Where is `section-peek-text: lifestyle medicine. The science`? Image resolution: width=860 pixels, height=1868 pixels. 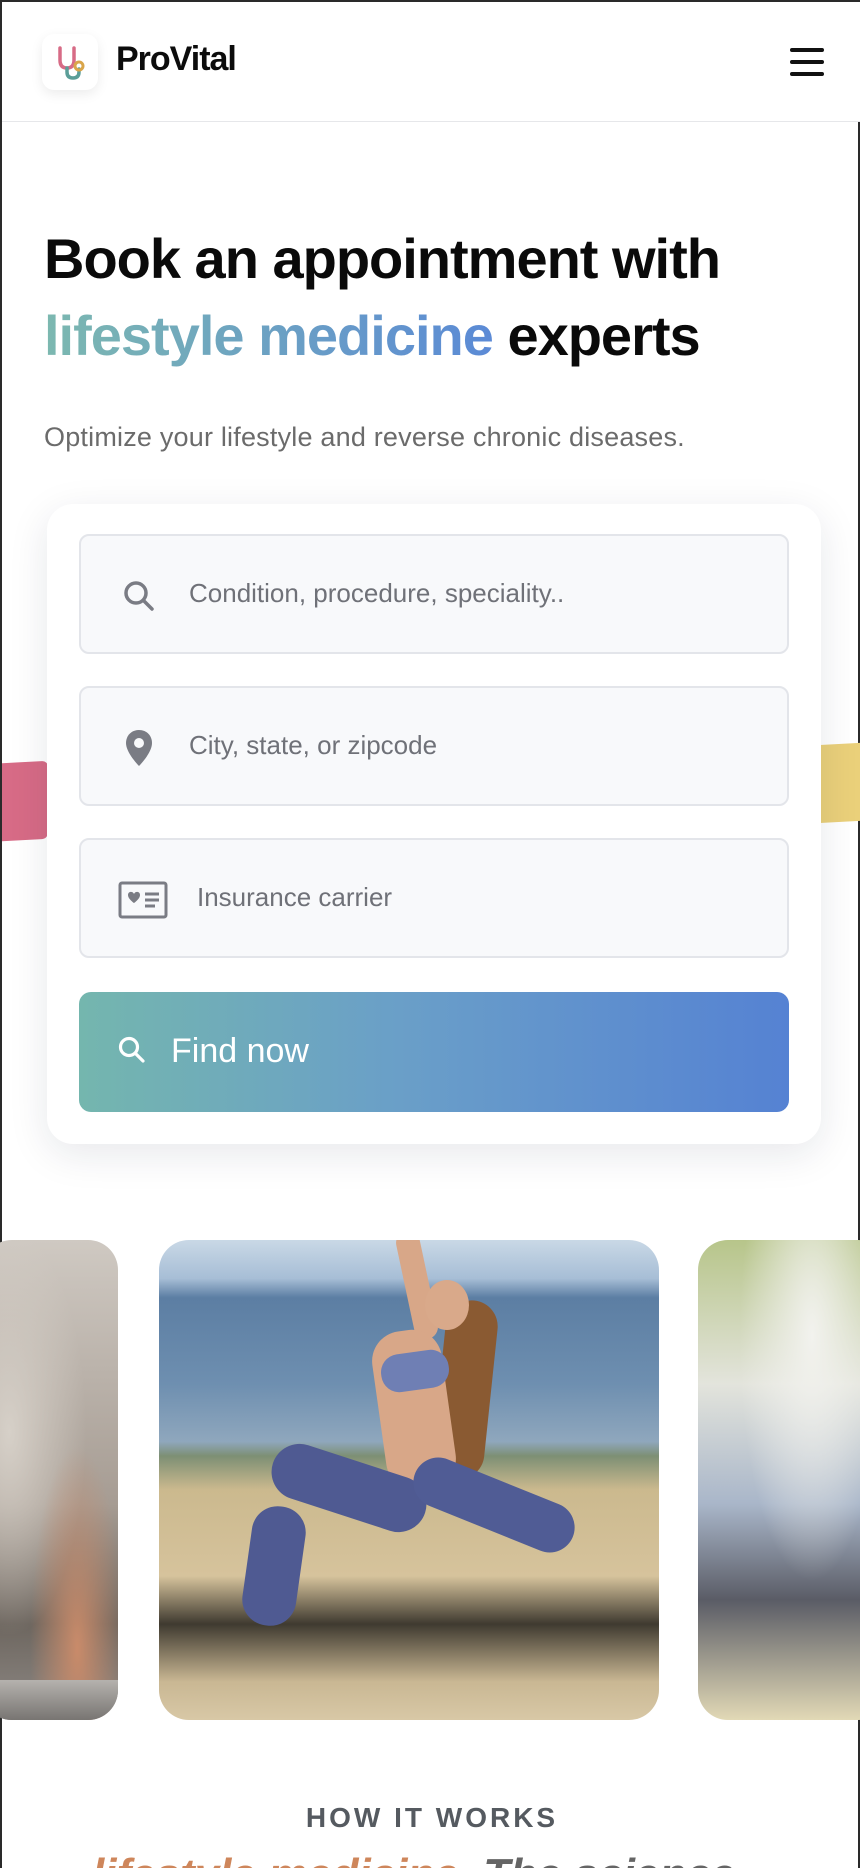
section-peek-text: lifestyle medicine. The science is located at coordinates (413, 1859).